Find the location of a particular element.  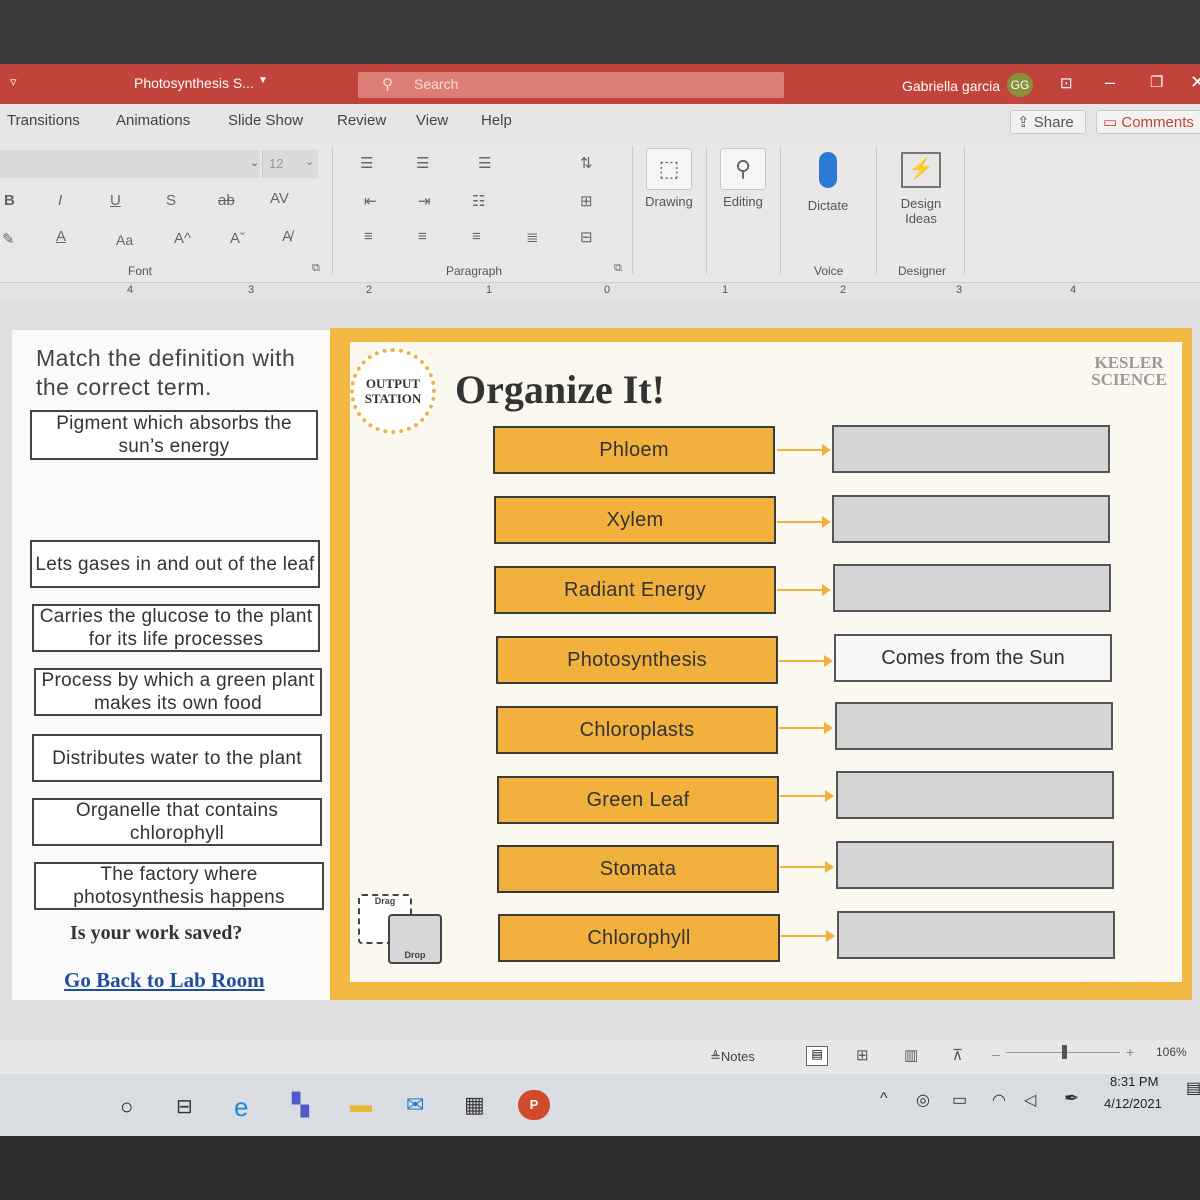

file-explorer-icon: ▬ is located at coordinates (361, 1105).